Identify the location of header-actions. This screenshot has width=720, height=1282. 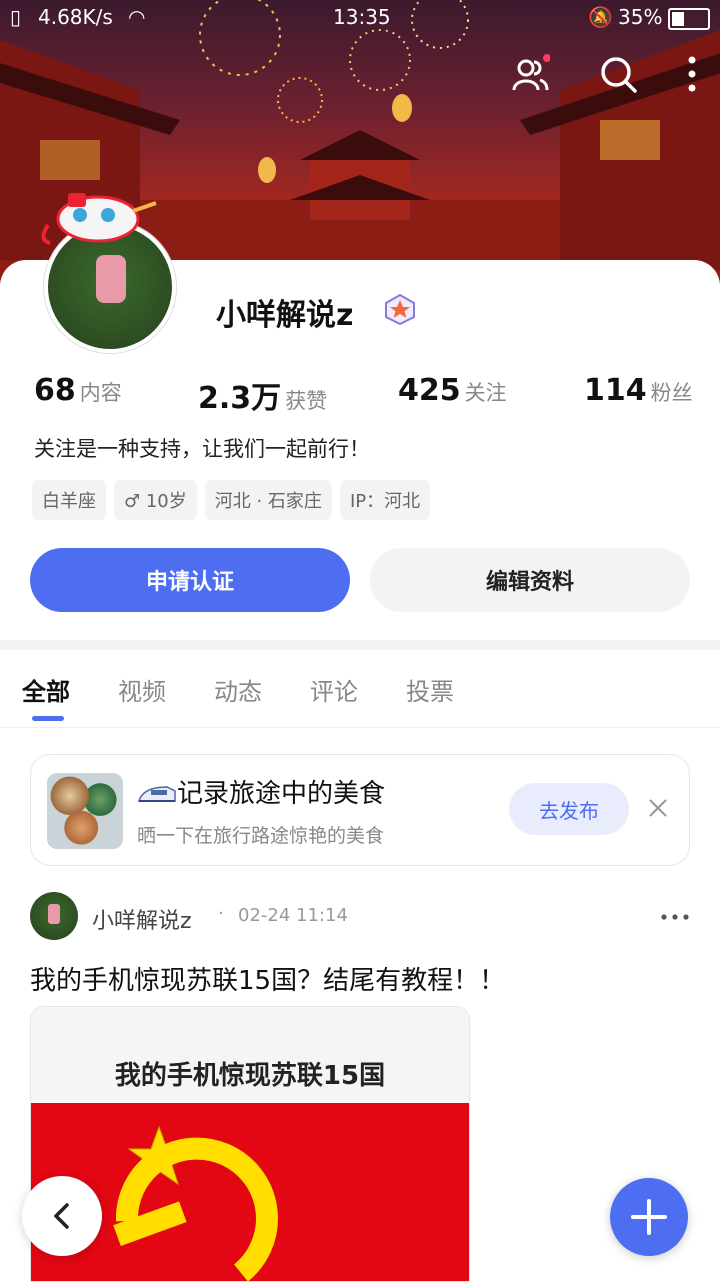
(604, 74).